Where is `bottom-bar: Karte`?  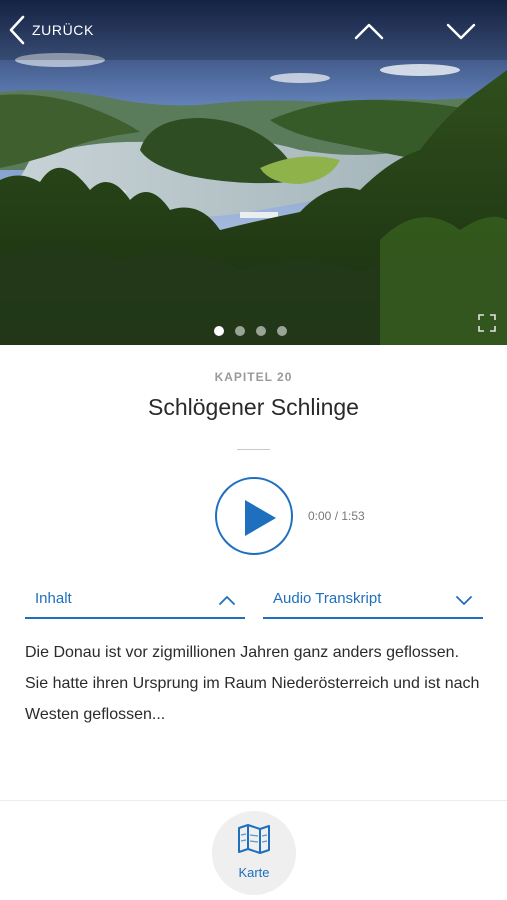 bottom-bar: Karte is located at coordinates (253, 850).